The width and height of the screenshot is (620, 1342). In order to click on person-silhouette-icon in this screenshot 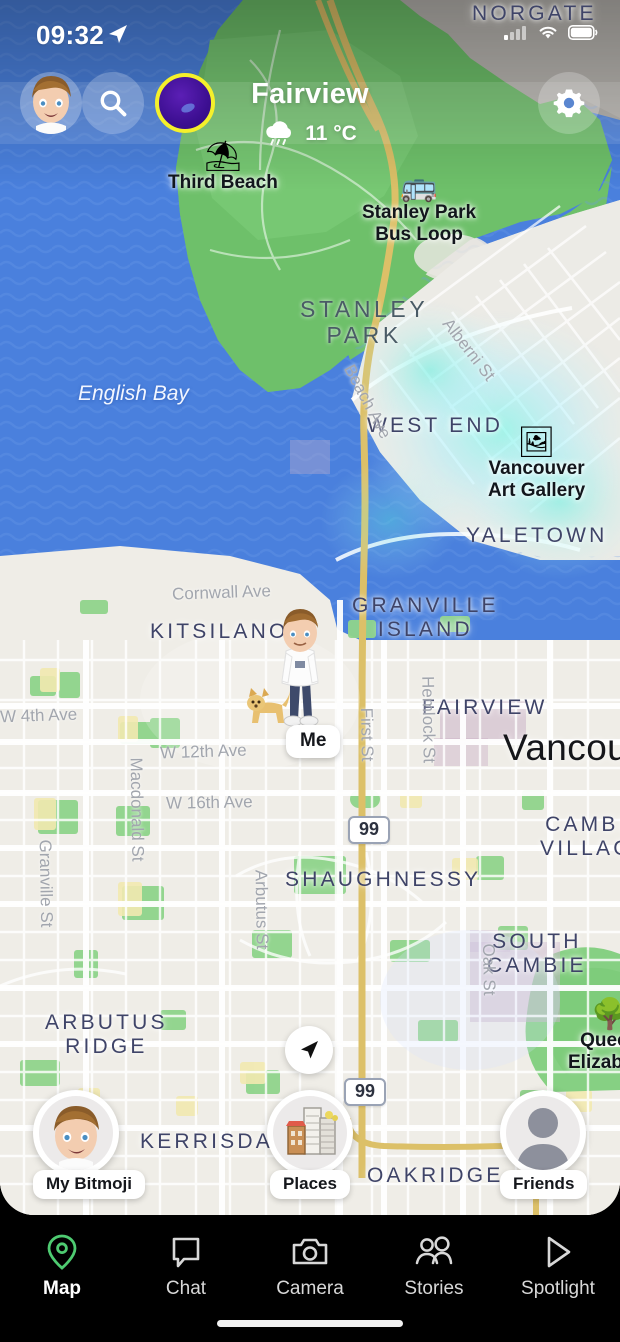, I will do `click(543, 1139)`.